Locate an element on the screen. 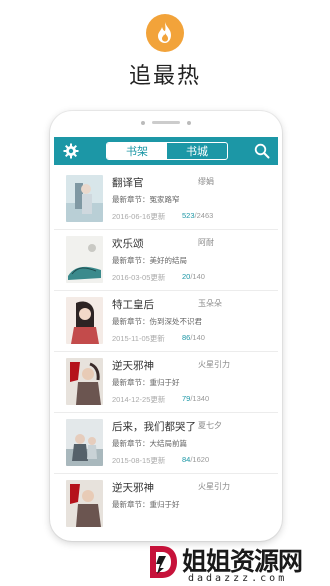  book-title: 特工皇后 is located at coordinates (133, 305).